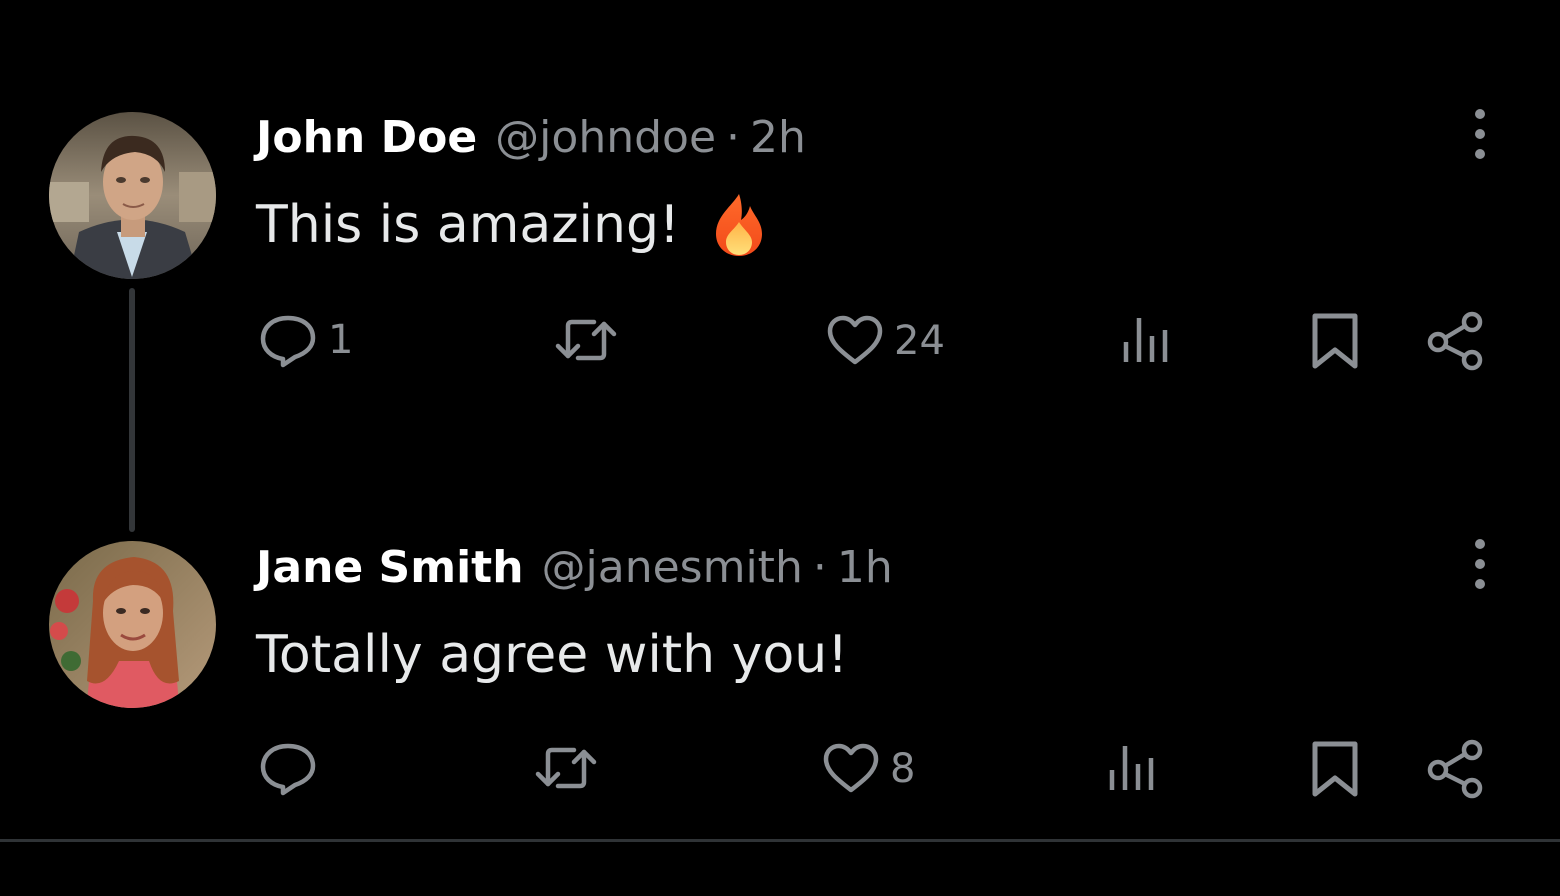 This screenshot has height=896, width=1560. What do you see at coordinates (778, 138) in the screenshot?
I see `timestamp: 2h` at bounding box center [778, 138].